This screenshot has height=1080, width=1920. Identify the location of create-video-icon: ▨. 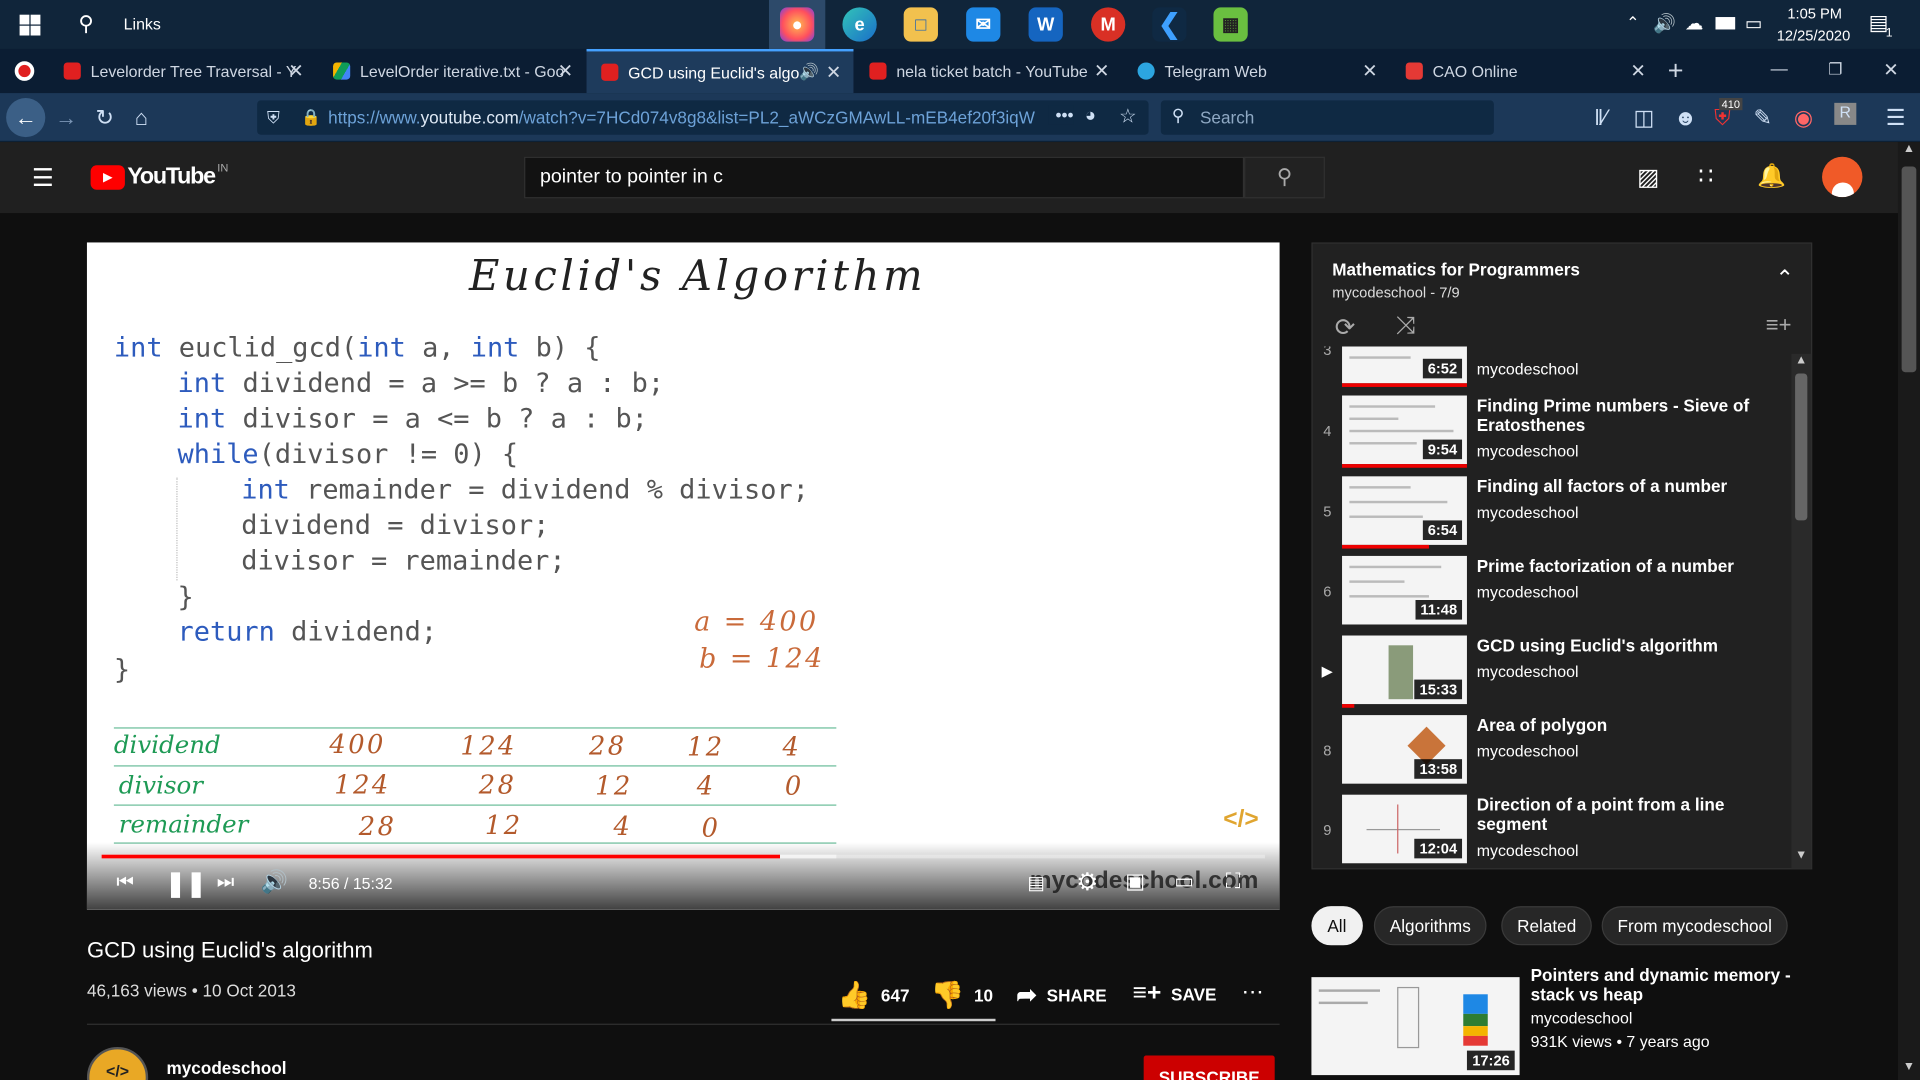
(1648, 178).